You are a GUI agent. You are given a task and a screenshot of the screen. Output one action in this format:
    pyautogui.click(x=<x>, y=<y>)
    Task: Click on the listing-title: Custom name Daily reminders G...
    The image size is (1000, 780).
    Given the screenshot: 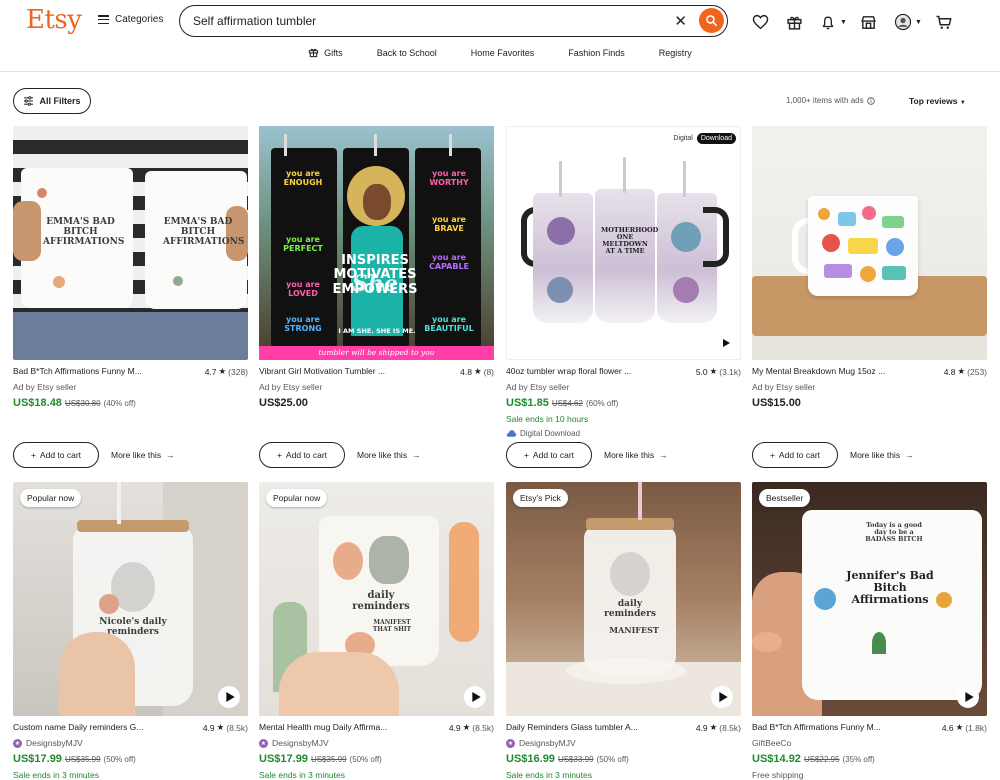 What is the action you would take?
    pyautogui.click(x=93, y=727)
    